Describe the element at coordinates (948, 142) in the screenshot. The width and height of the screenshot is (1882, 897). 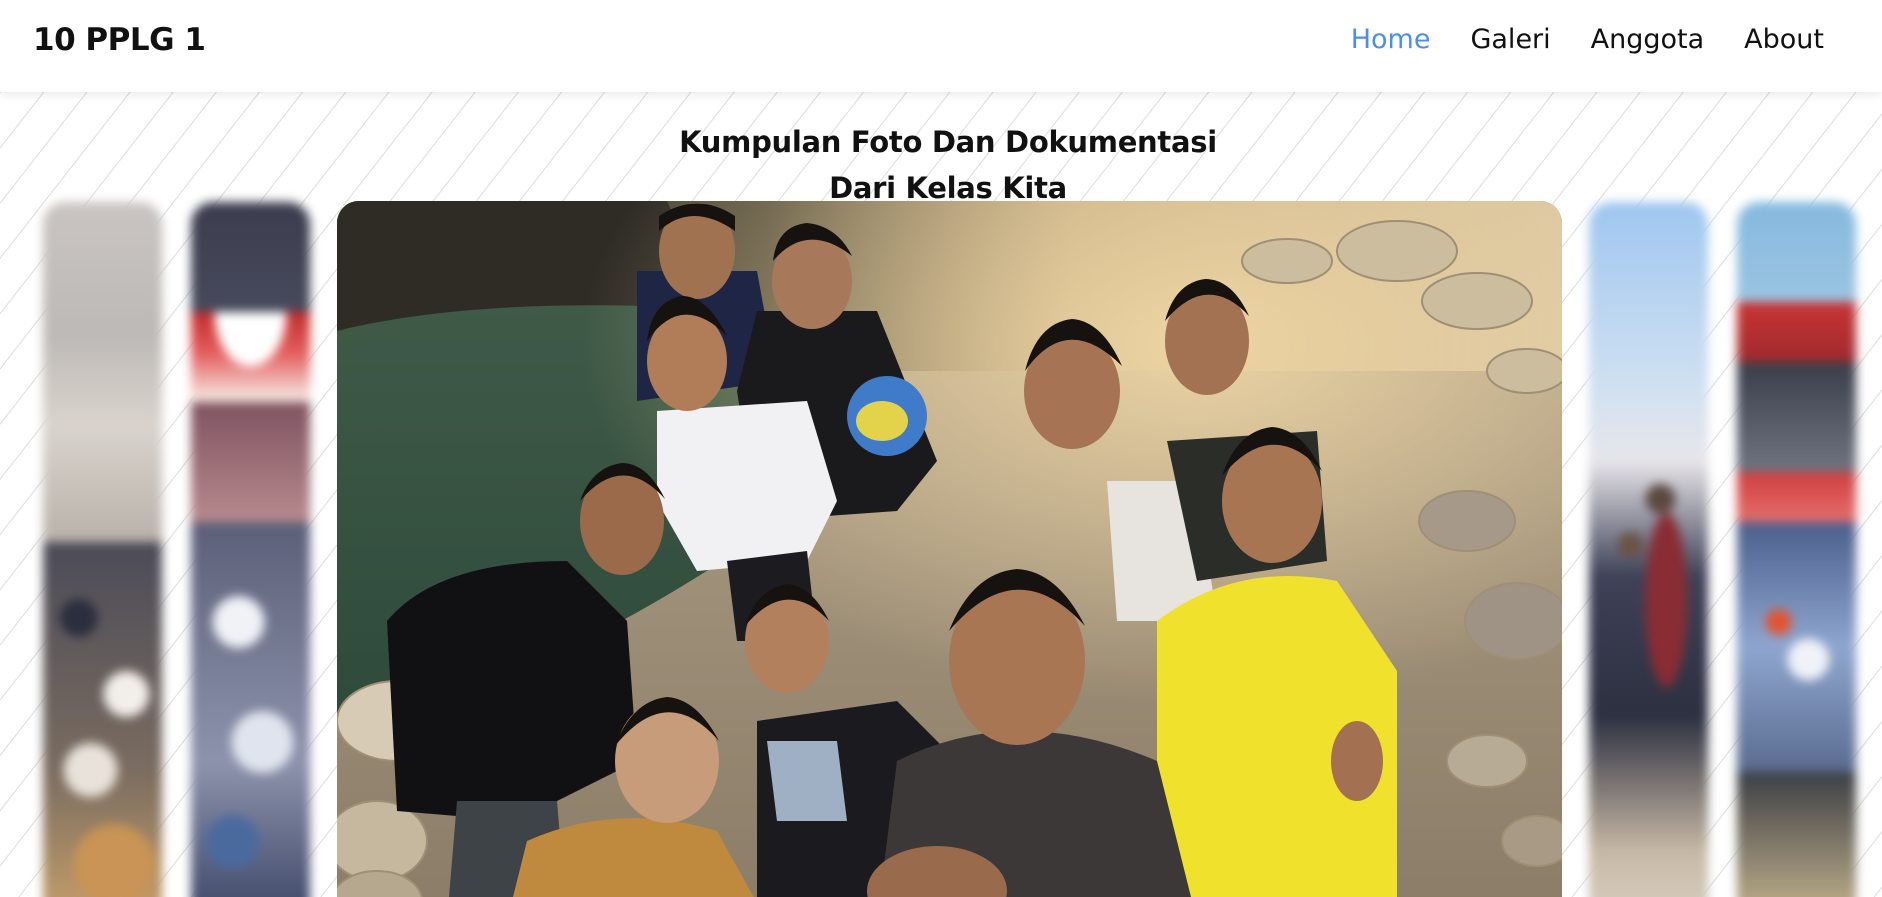
I see `hero-title-line-1: Kumpulan Foto Dan Dokumentasi` at that location.